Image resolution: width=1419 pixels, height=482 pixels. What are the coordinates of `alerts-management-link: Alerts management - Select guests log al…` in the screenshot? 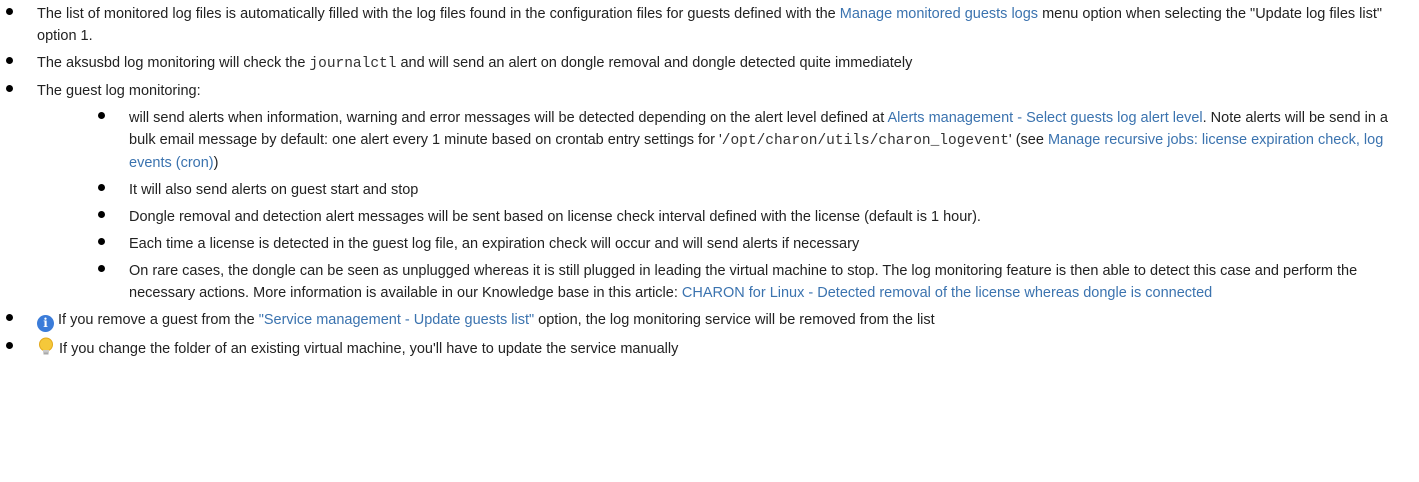 It's located at (1044, 118).